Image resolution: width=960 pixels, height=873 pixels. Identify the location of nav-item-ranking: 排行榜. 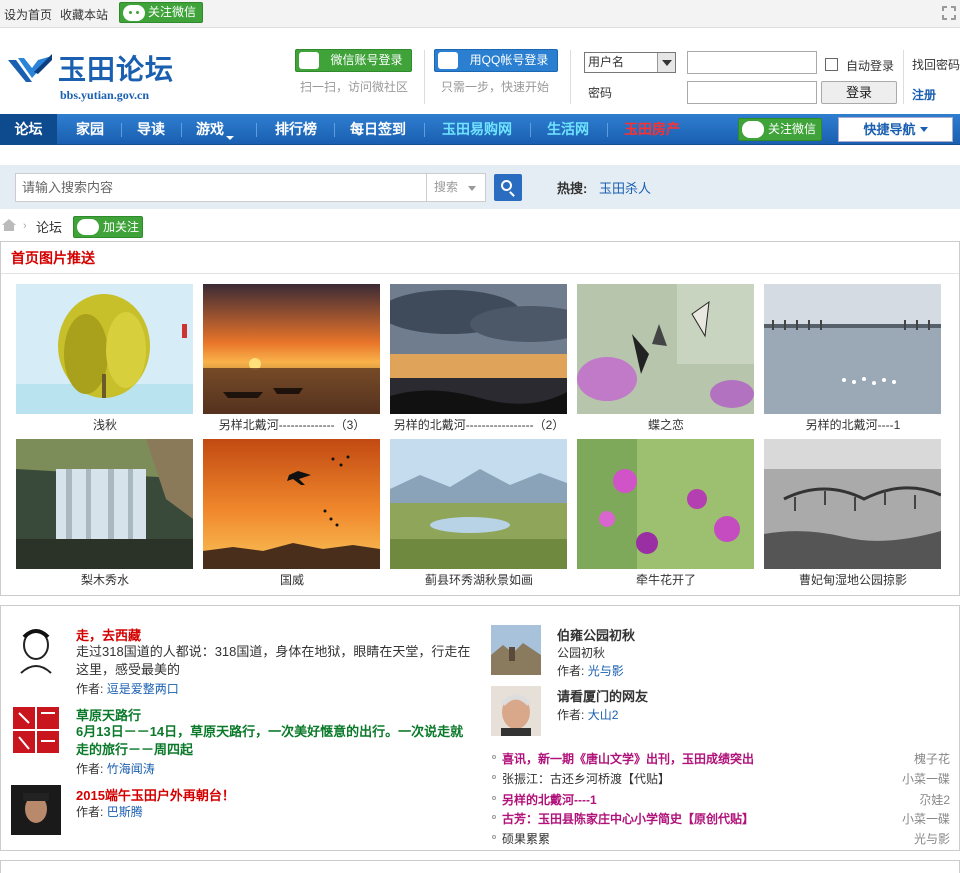
(296, 129).